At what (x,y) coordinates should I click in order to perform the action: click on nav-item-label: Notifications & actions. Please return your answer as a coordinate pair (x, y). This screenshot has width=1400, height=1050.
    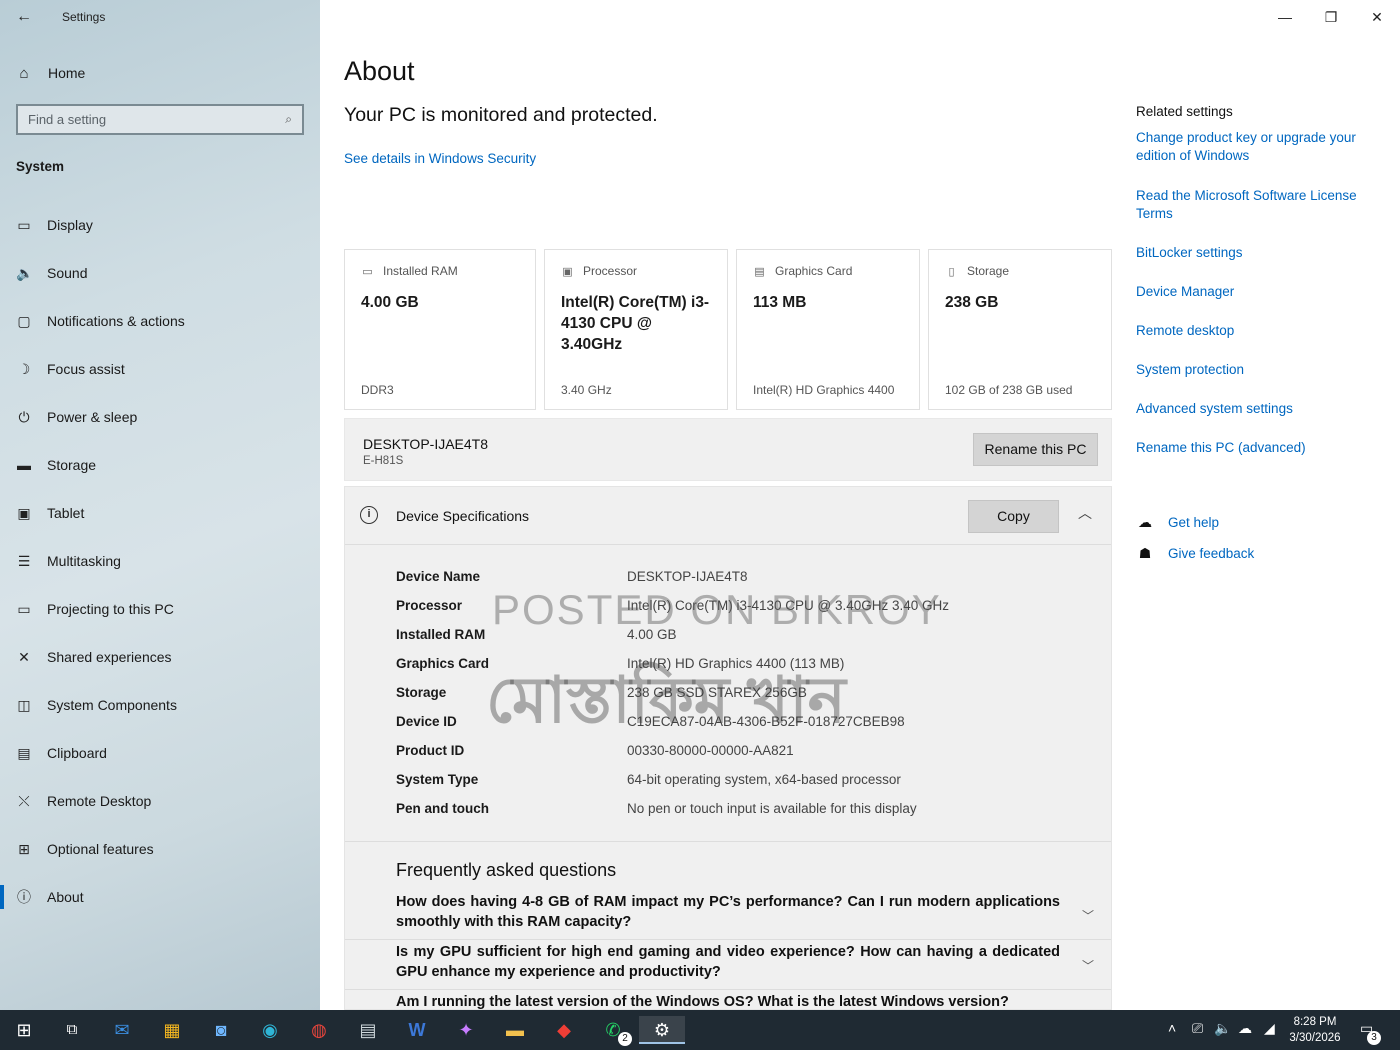
    Looking at the image, I should click on (116, 321).